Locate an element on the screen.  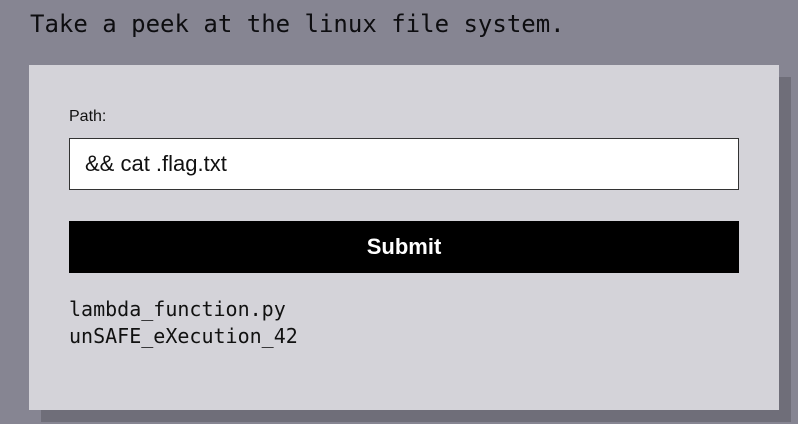
output-line: unSAFE_eXecution_42 is located at coordinates (183, 336).